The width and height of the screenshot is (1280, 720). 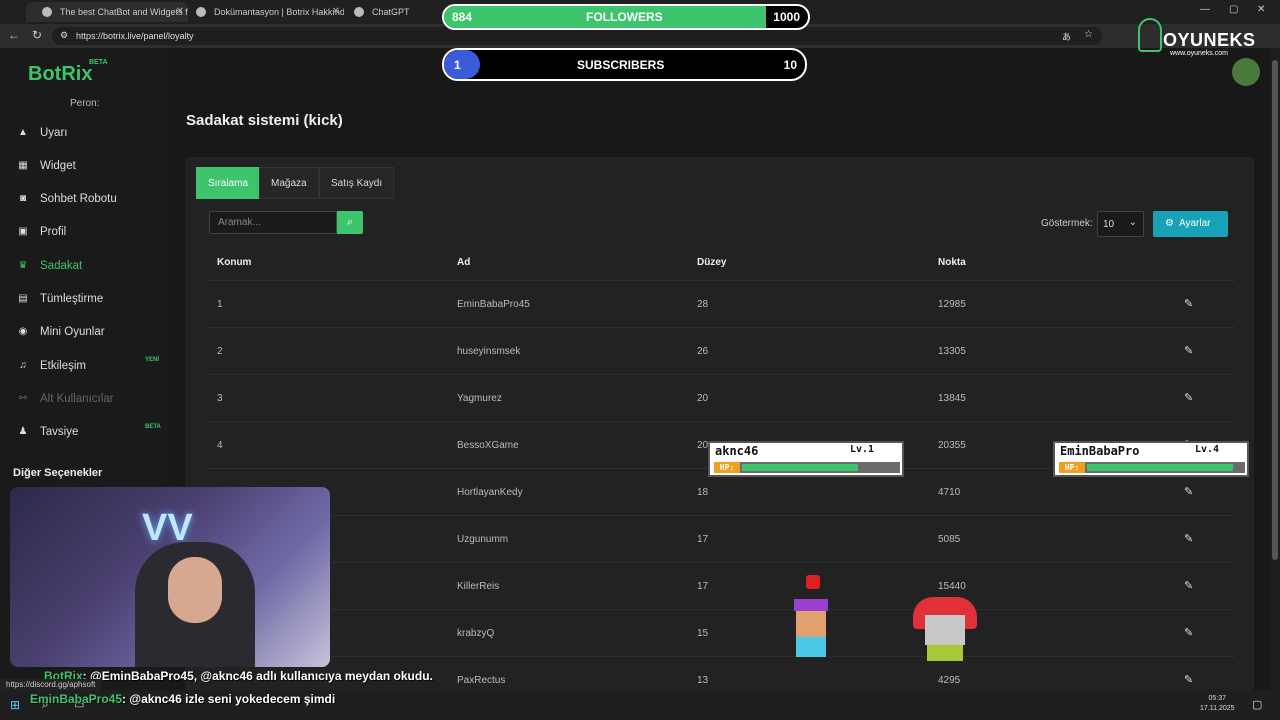 I want to click on streamer-face, so click(x=195, y=590).